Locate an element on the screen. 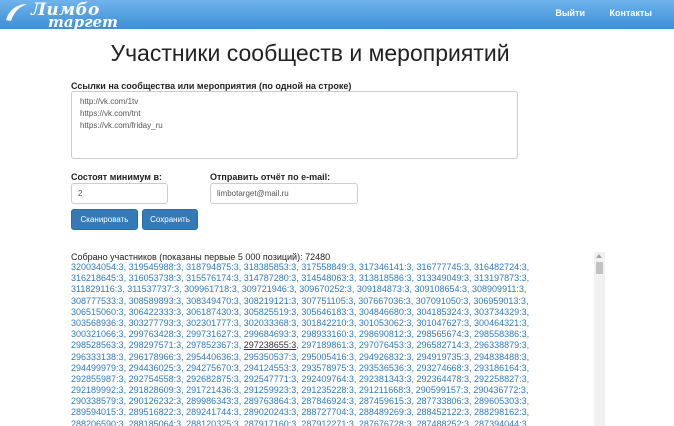  member-id-link: 292409764:3 is located at coordinates (327, 379).